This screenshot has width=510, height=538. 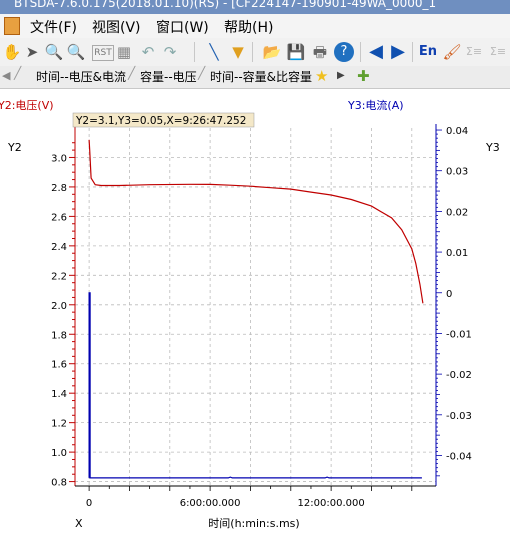 I want to click on paint-icon: 🖌, so click(x=452, y=52).